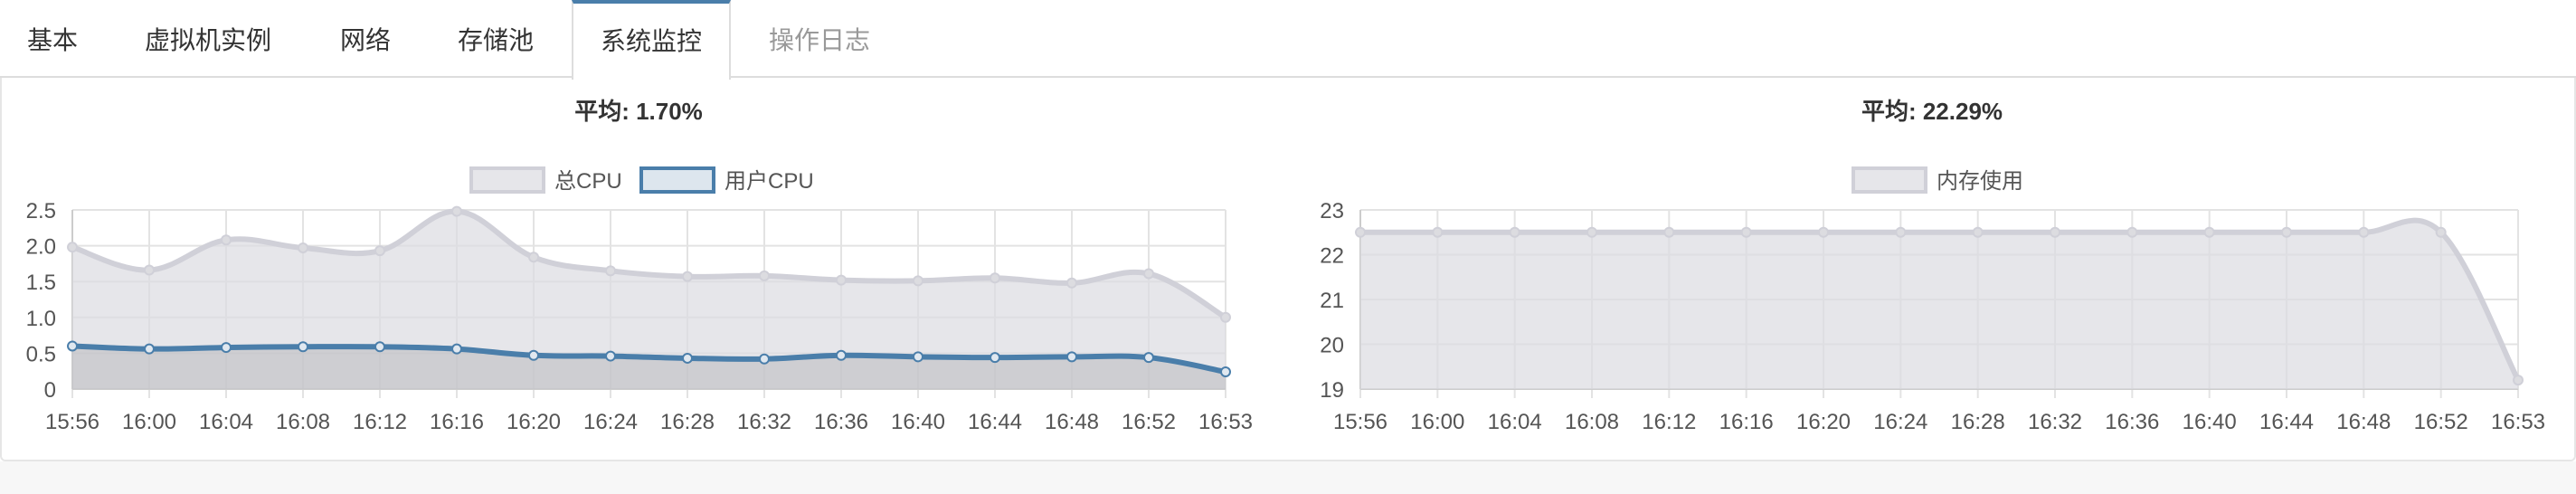  What do you see at coordinates (496, 39) in the screenshot?
I see `tab-storage-pool: 存储池` at bounding box center [496, 39].